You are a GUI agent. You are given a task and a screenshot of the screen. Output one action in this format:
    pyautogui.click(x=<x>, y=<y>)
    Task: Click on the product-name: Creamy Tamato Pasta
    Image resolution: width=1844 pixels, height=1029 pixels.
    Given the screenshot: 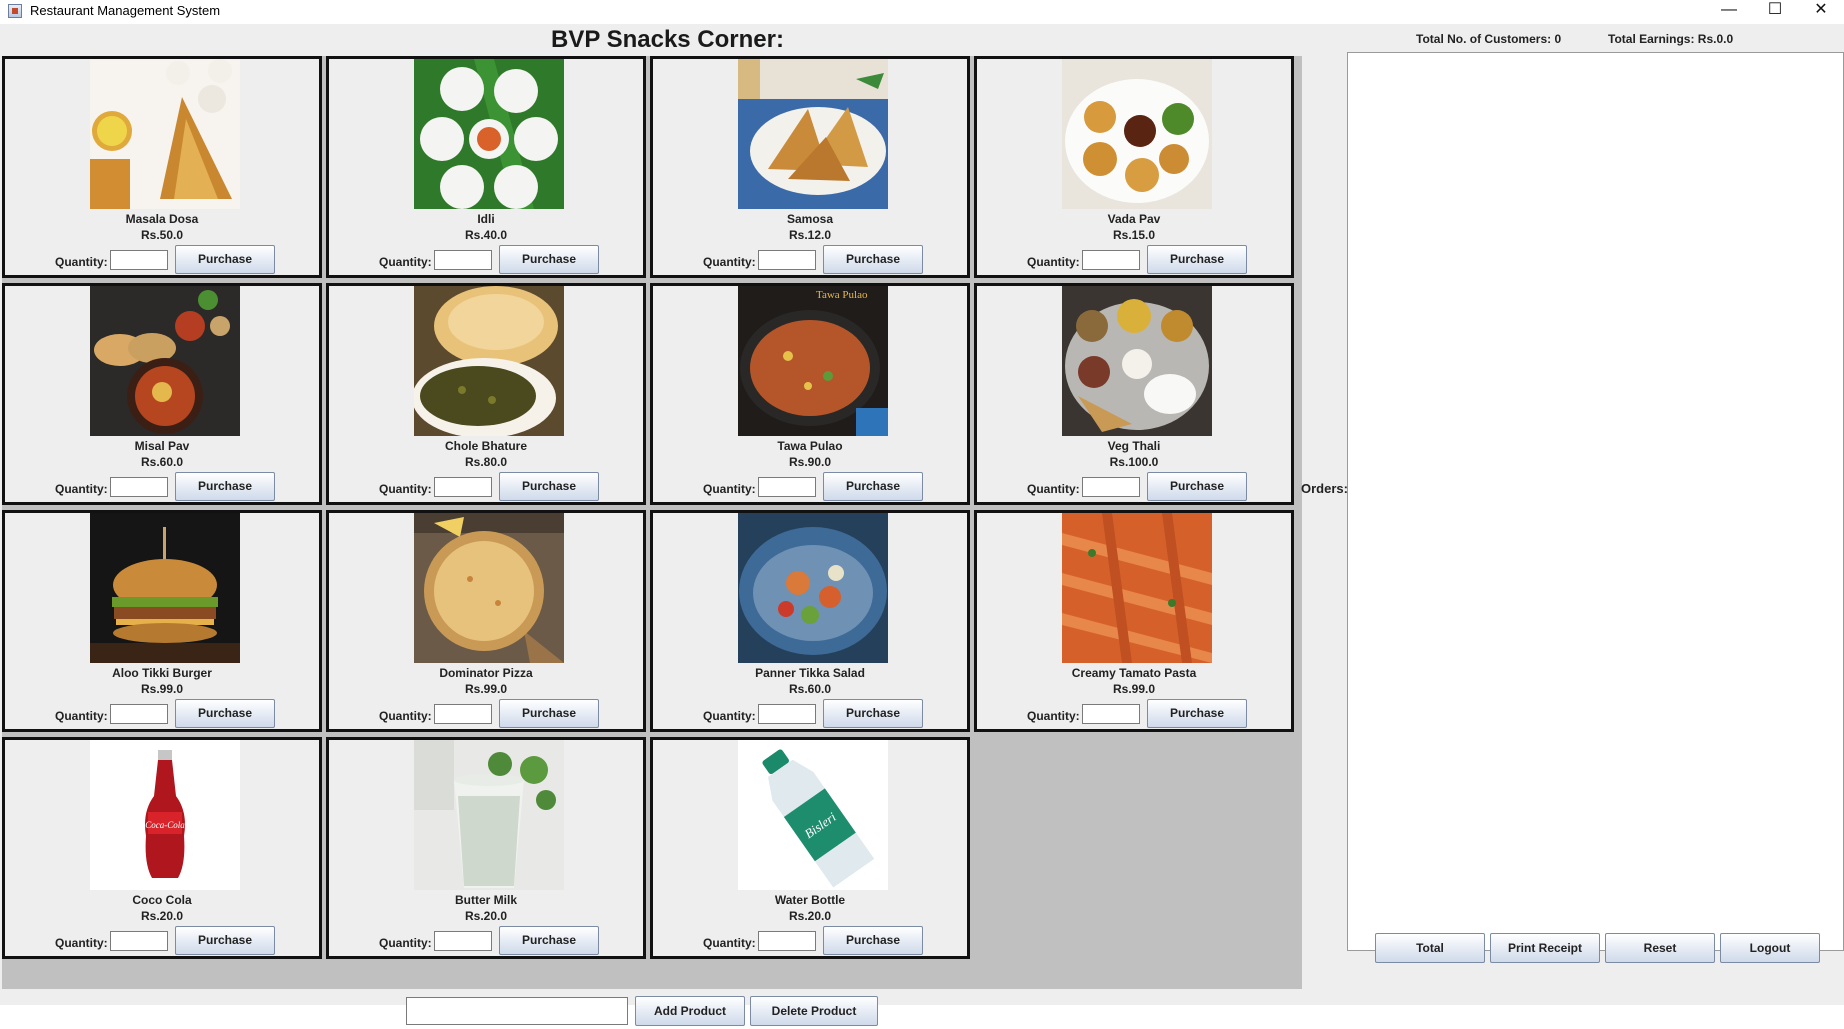 What is the action you would take?
    pyautogui.click(x=1134, y=673)
    